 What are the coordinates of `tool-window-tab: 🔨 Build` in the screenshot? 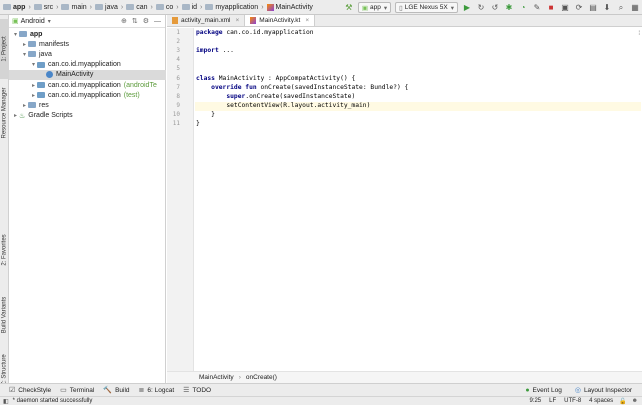 It's located at (116, 390).